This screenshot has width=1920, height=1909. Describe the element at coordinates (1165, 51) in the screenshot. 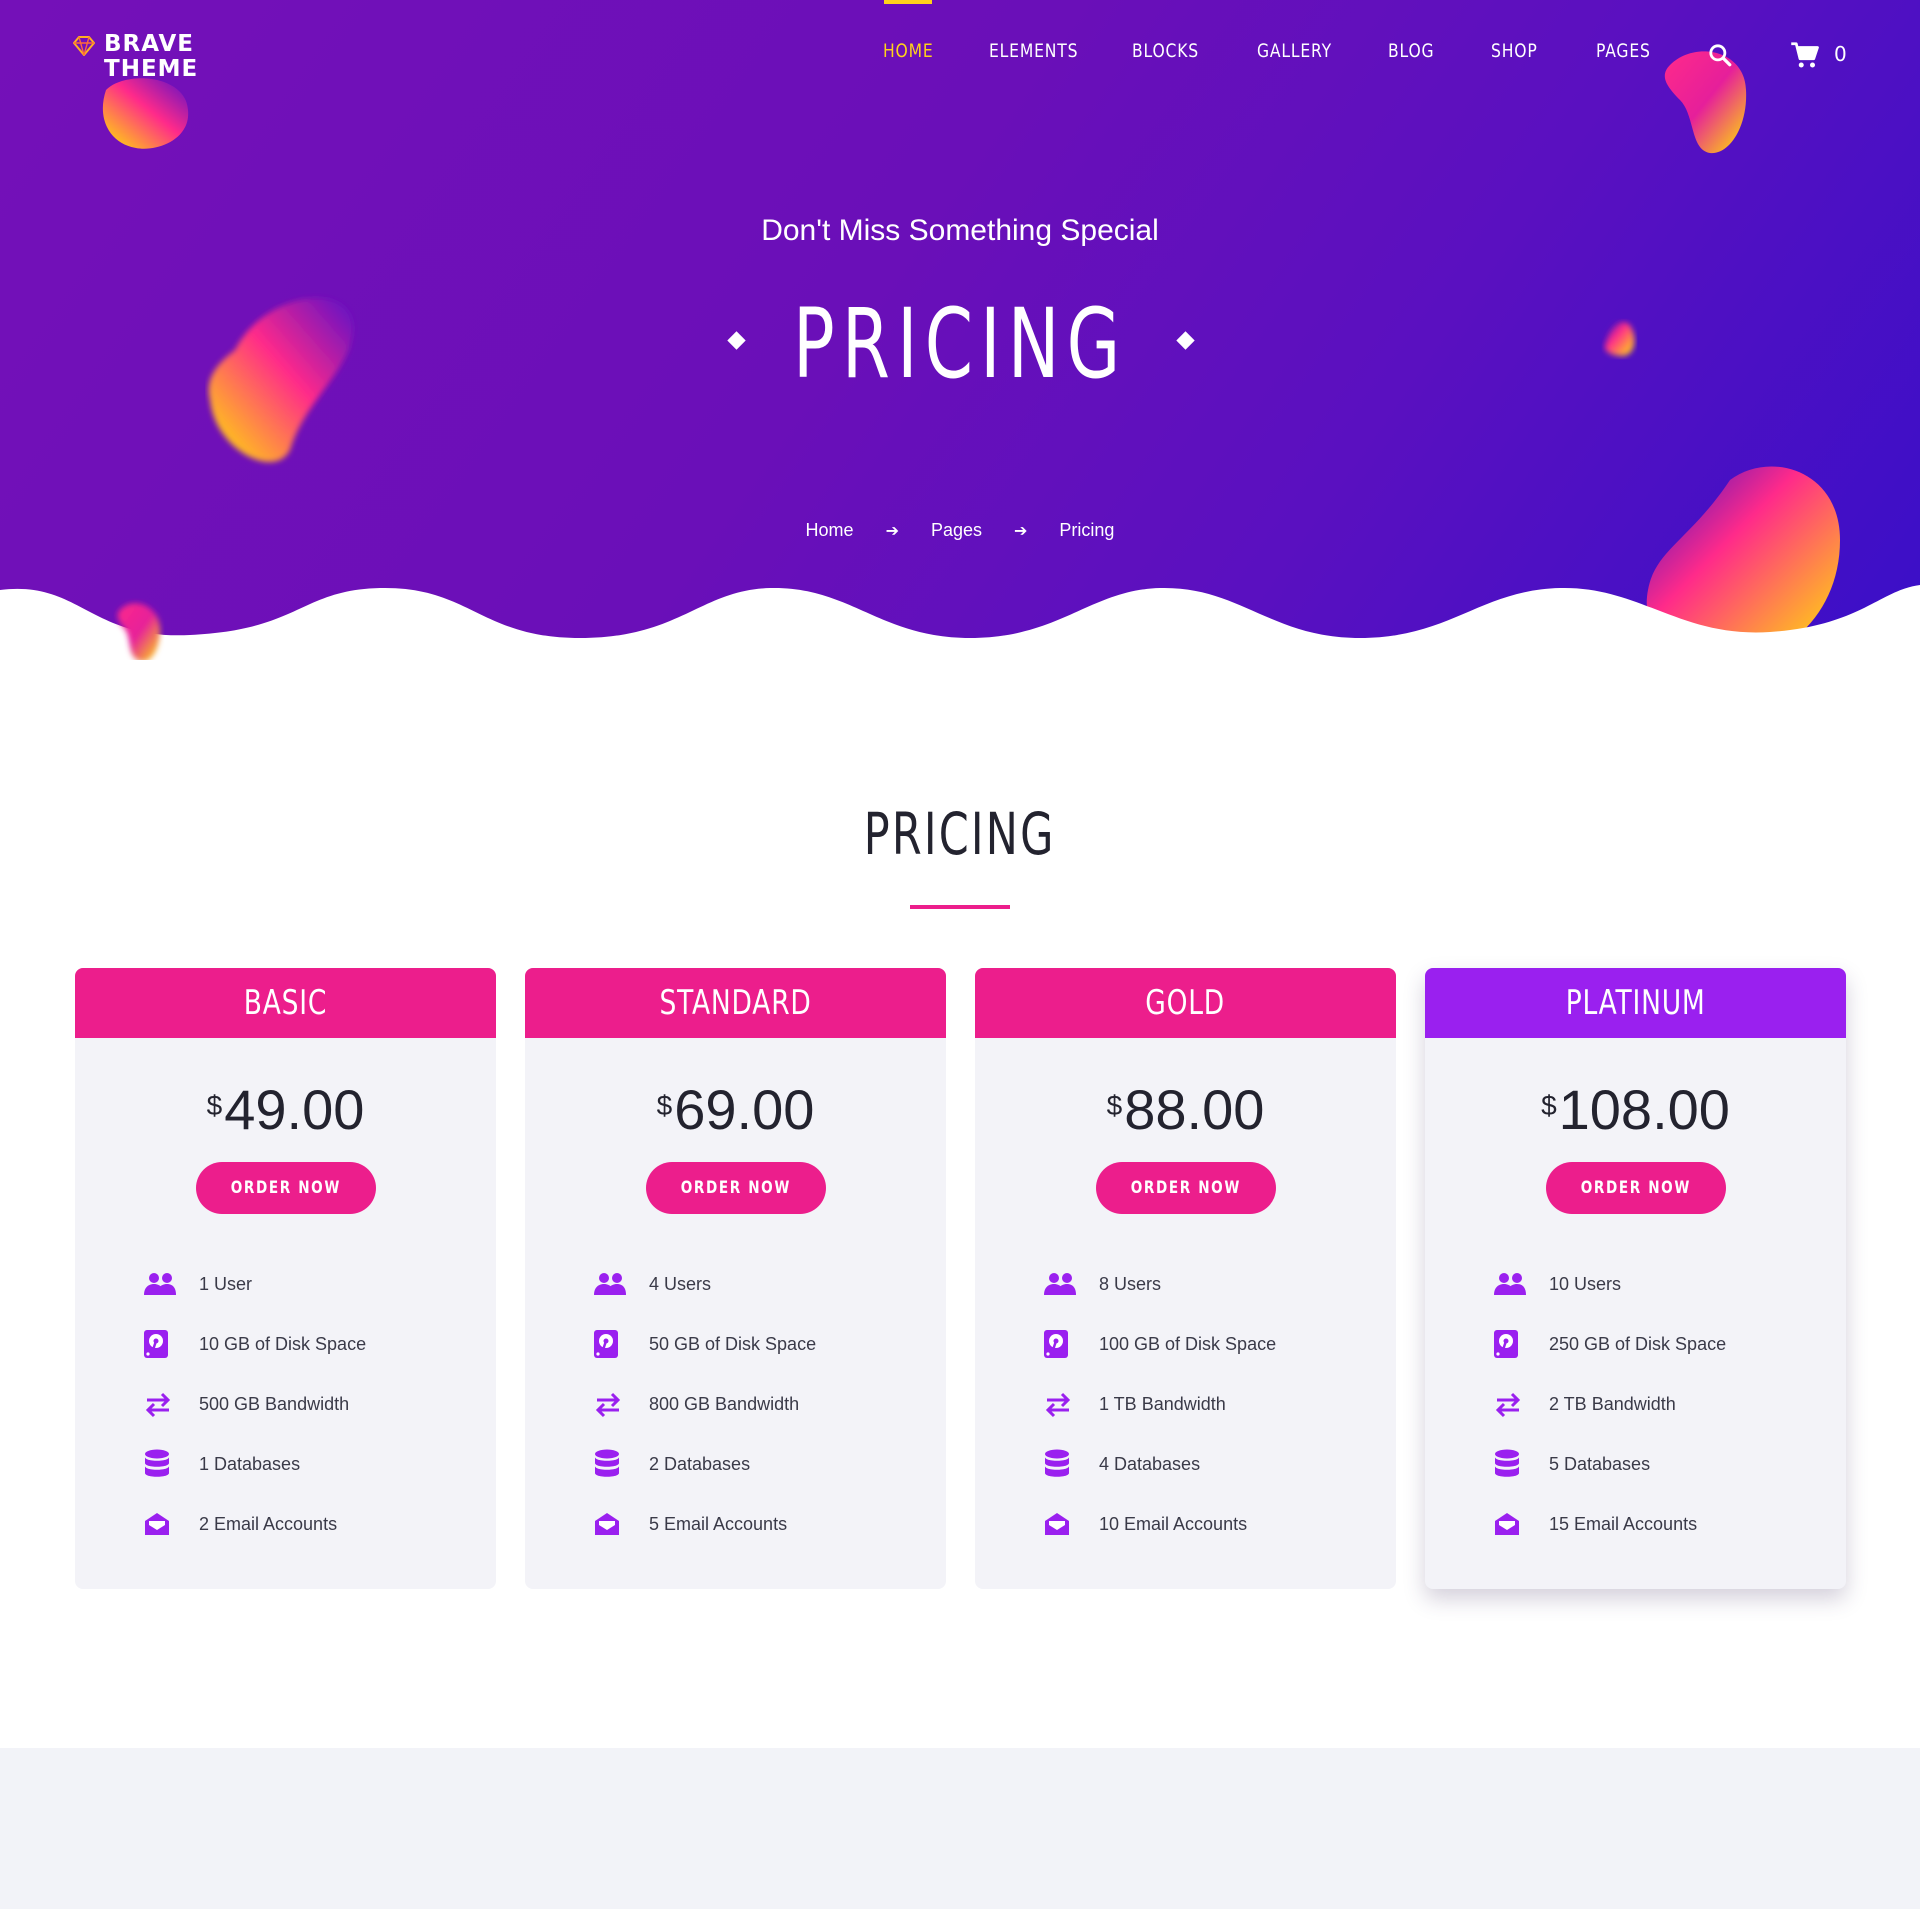

I see `nav-item-blocks: BLOCKS` at that location.